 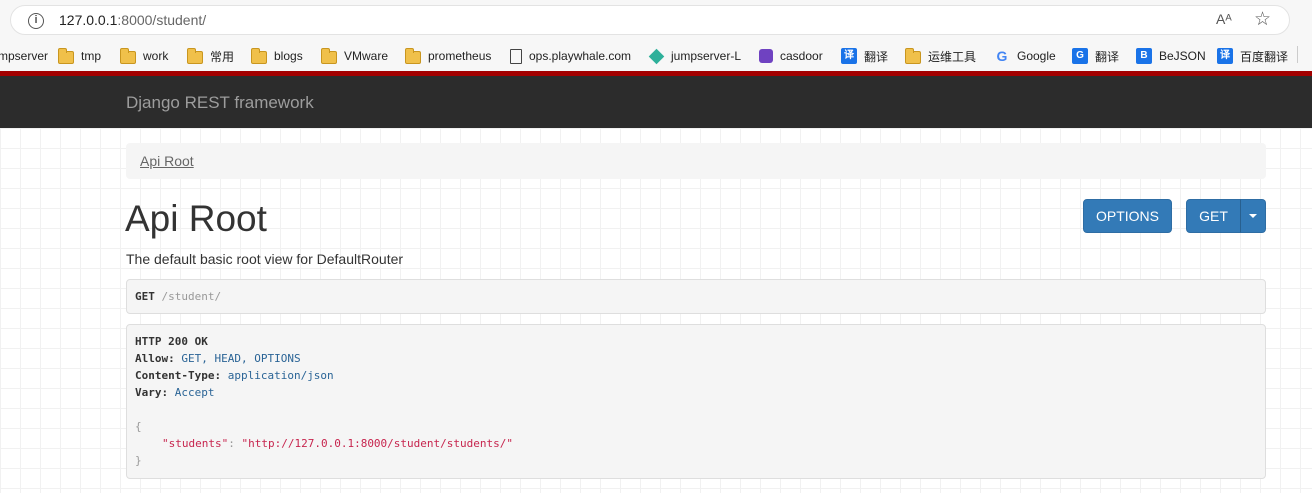 I want to click on request-method: GET, so click(x=145, y=296).